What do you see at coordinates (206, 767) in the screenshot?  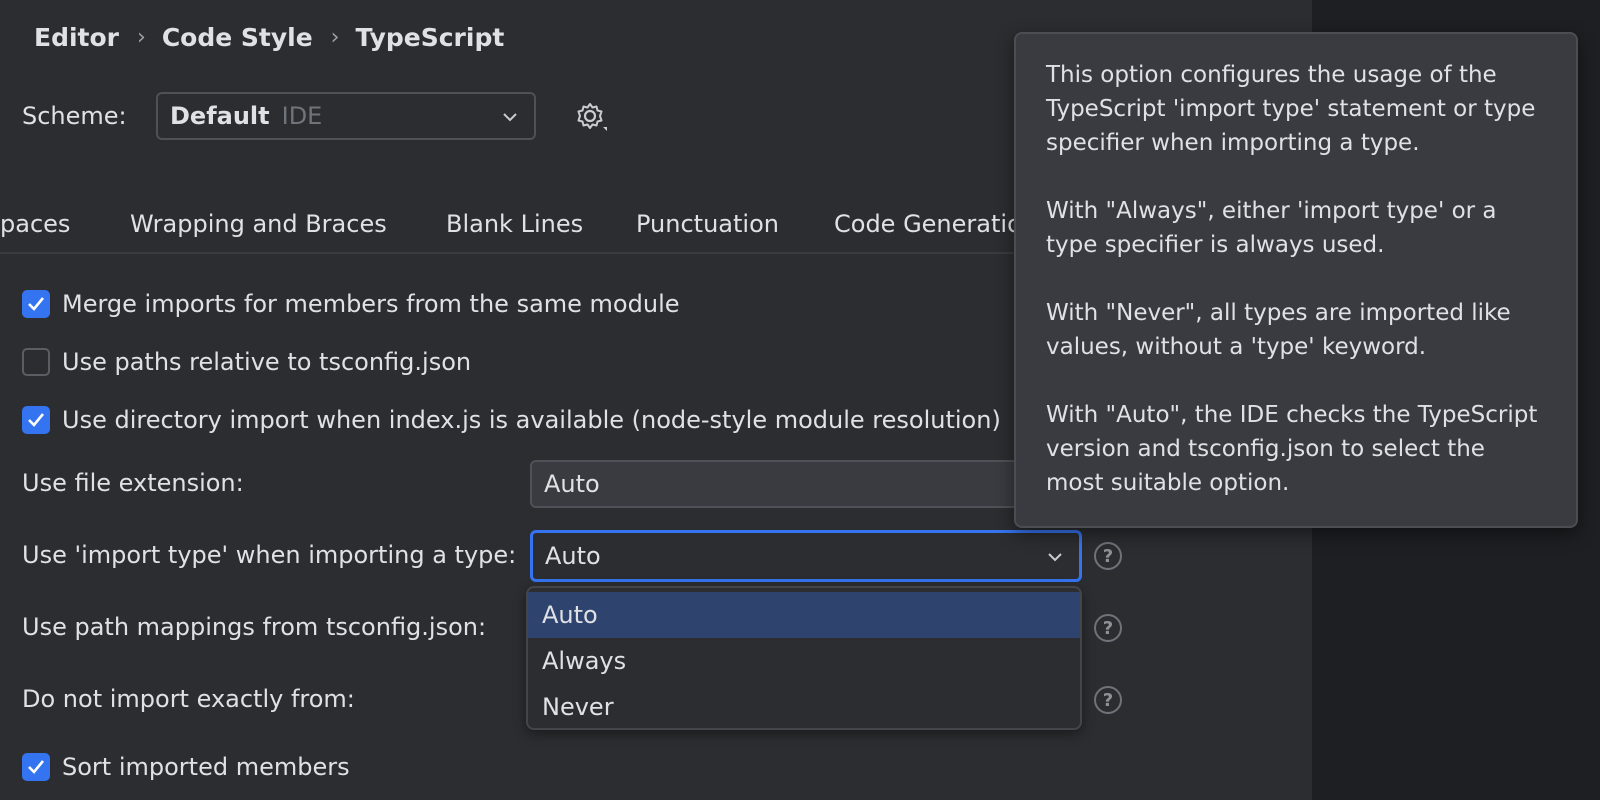 I see `sort-members-label: Sort imported members` at bounding box center [206, 767].